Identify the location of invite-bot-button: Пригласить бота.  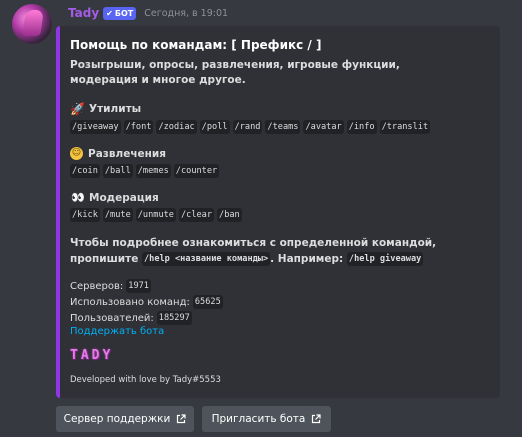
(266, 419).